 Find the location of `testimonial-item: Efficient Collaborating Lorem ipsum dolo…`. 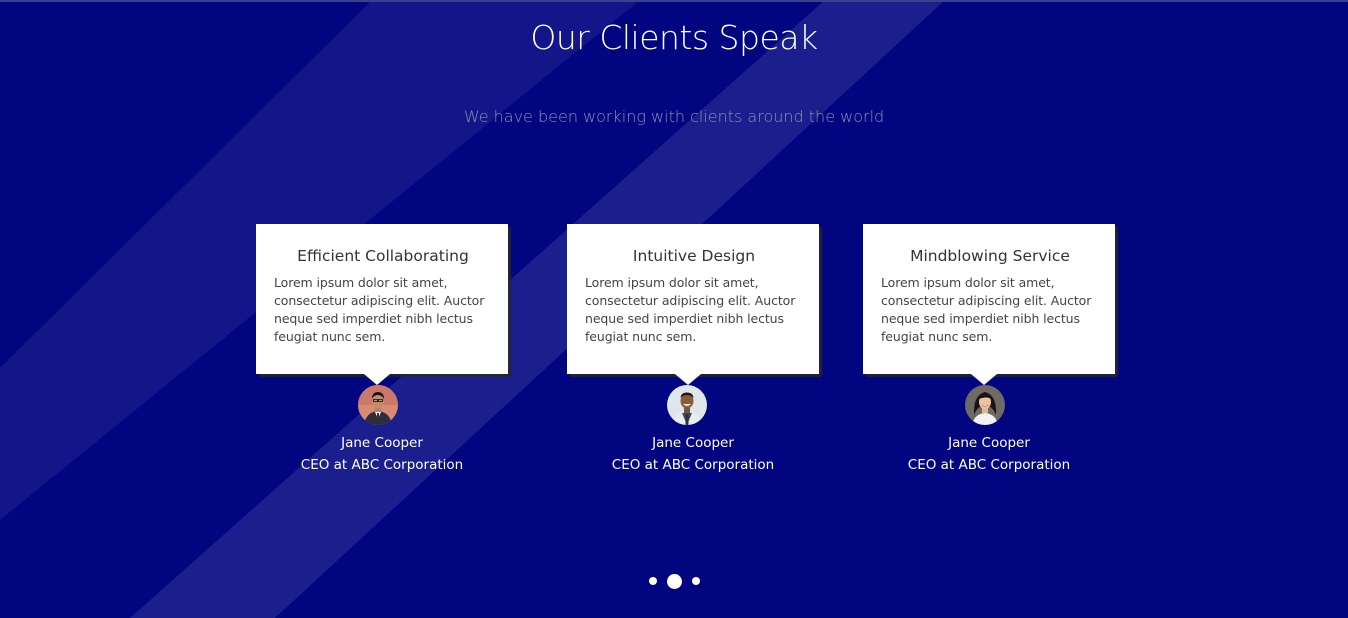

testimonial-item: Efficient Collaborating Lorem ipsum dolo… is located at coordinates (382, 348).